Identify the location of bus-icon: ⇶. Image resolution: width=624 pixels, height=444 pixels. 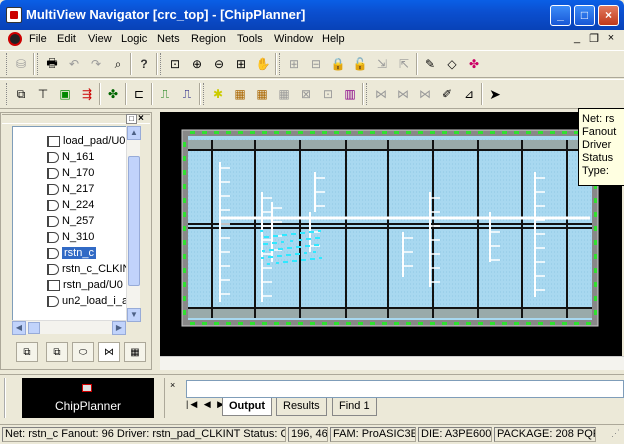
(87, 94).